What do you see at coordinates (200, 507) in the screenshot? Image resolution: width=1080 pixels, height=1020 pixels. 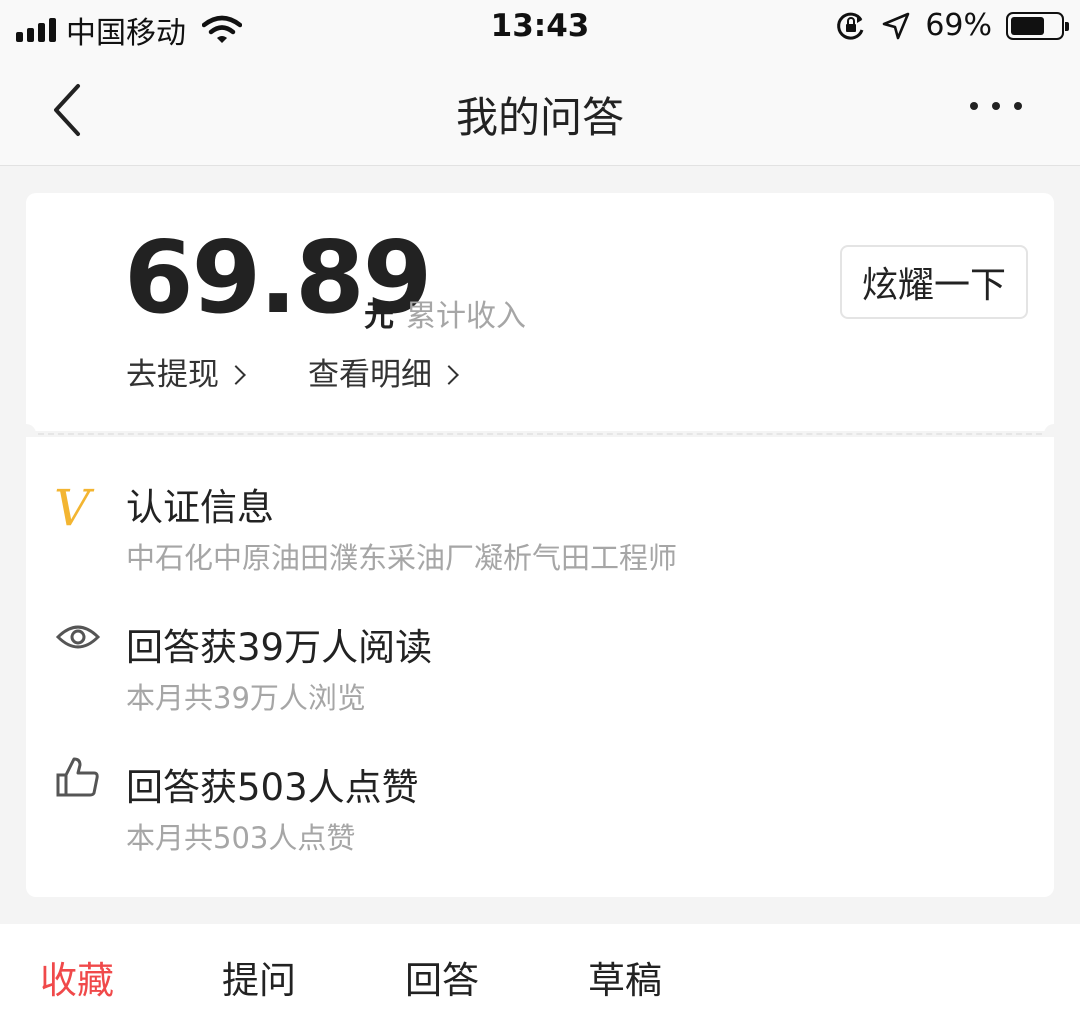 I see `stat-title: 认证信息` at bounding box center [200, 507].